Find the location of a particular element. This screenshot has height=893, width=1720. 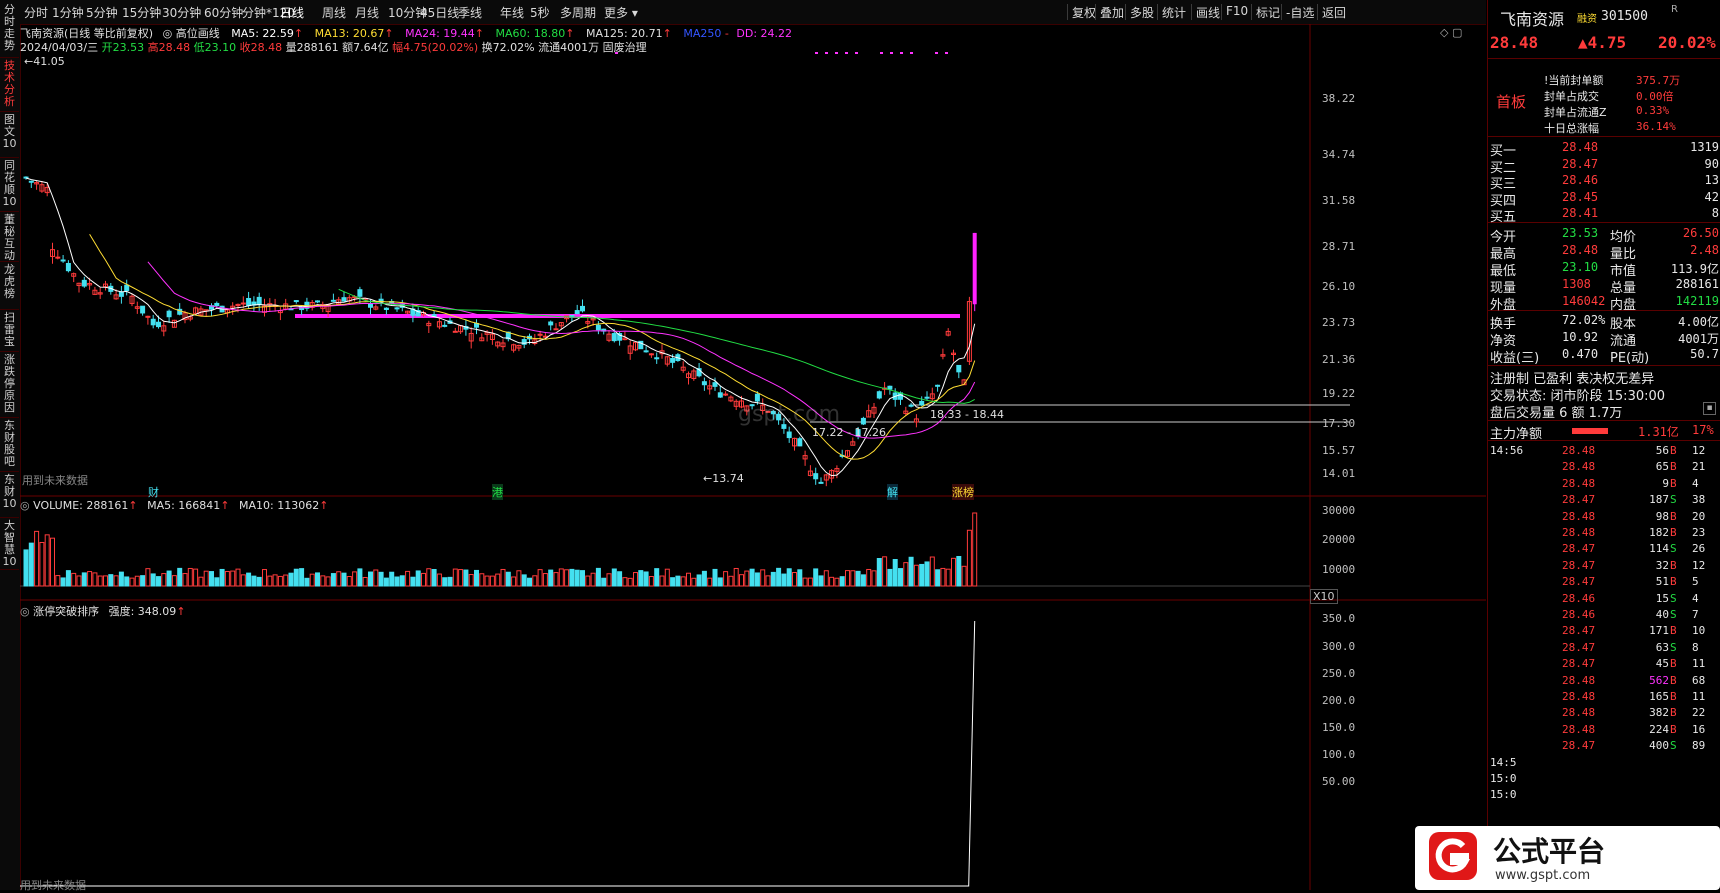

tick-volume: 56 is located at coordinates (1662, 450).